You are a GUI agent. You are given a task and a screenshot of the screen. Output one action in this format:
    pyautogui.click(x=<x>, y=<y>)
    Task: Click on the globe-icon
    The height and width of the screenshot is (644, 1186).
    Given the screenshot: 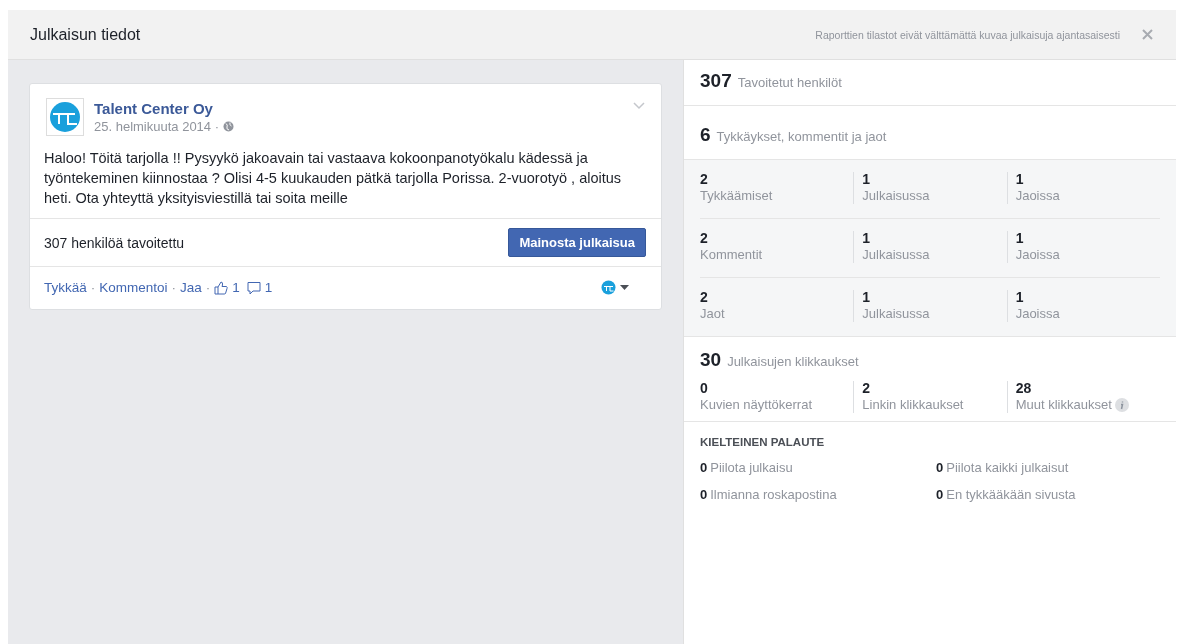 What is the action you would take?
    pyautogui.click(x=229, y=126)
    